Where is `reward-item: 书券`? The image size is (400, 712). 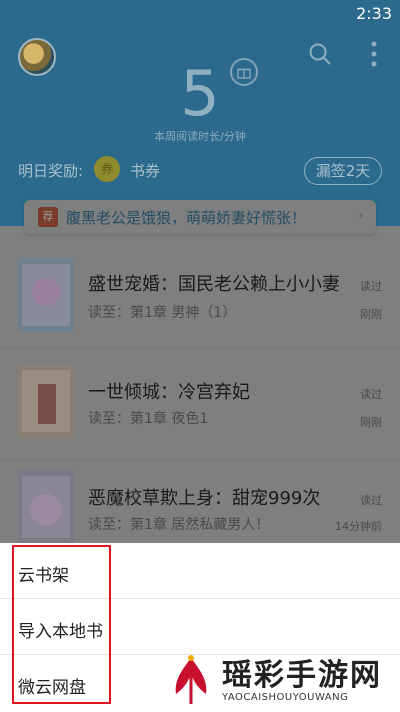
reward-item: 书券 is located at coordinates (145, 171).